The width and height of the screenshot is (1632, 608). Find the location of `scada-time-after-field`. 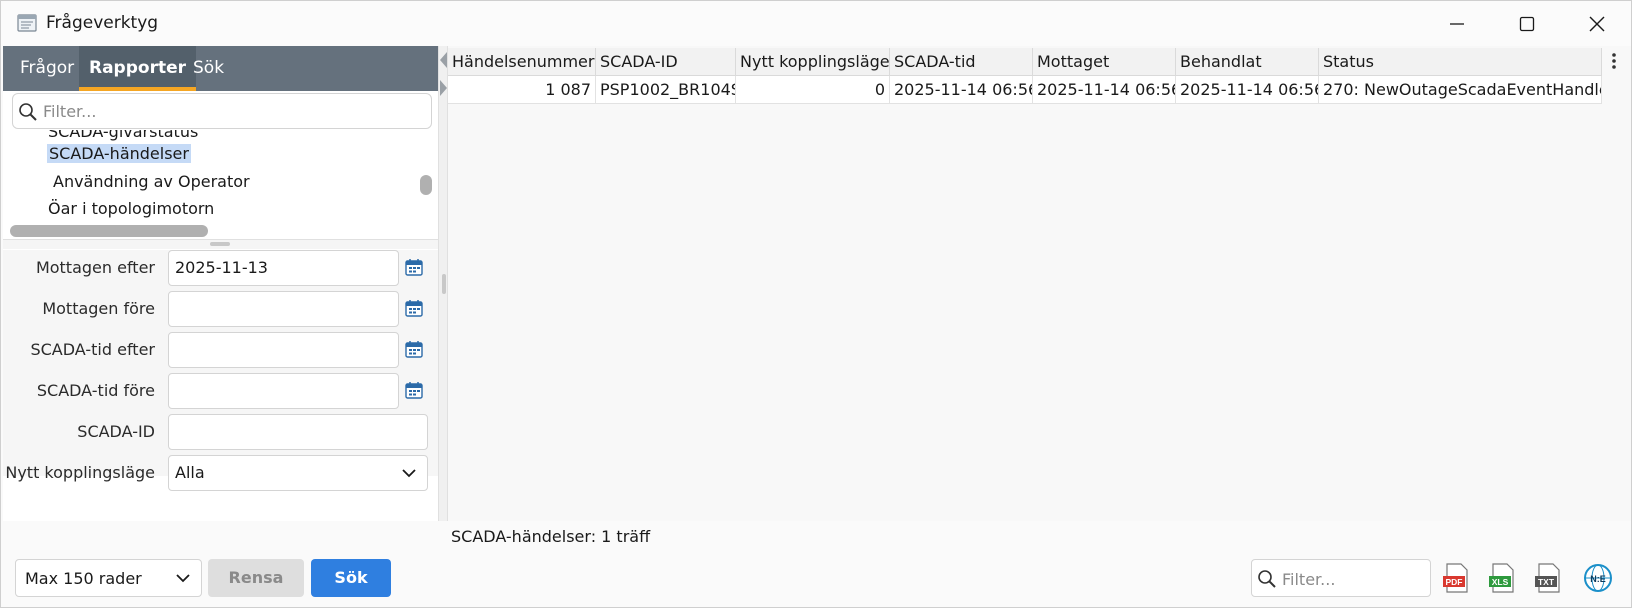

scada-time-after-field is located at coordinates (283, 350).